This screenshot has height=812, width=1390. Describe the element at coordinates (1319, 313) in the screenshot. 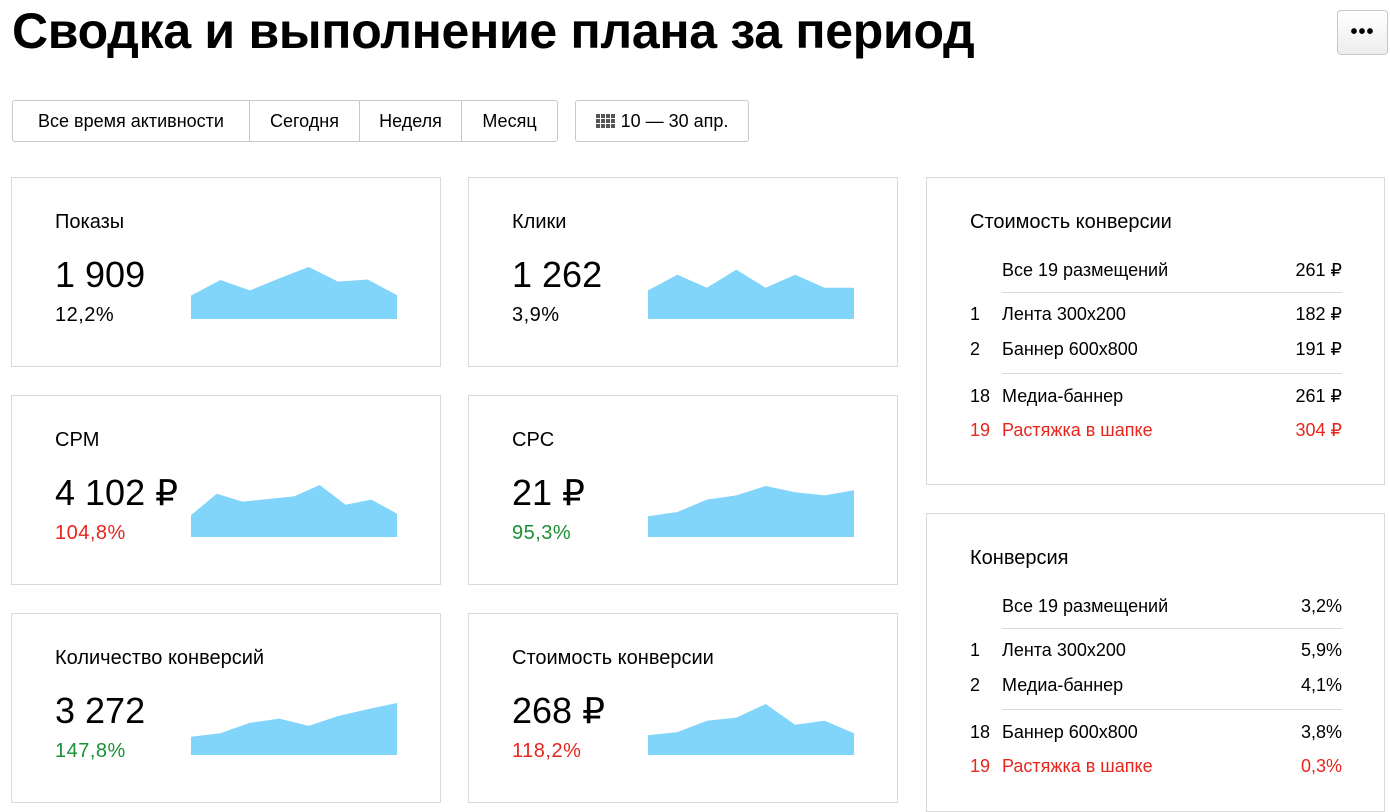

I see `row-value: 182 ₽` at that location.